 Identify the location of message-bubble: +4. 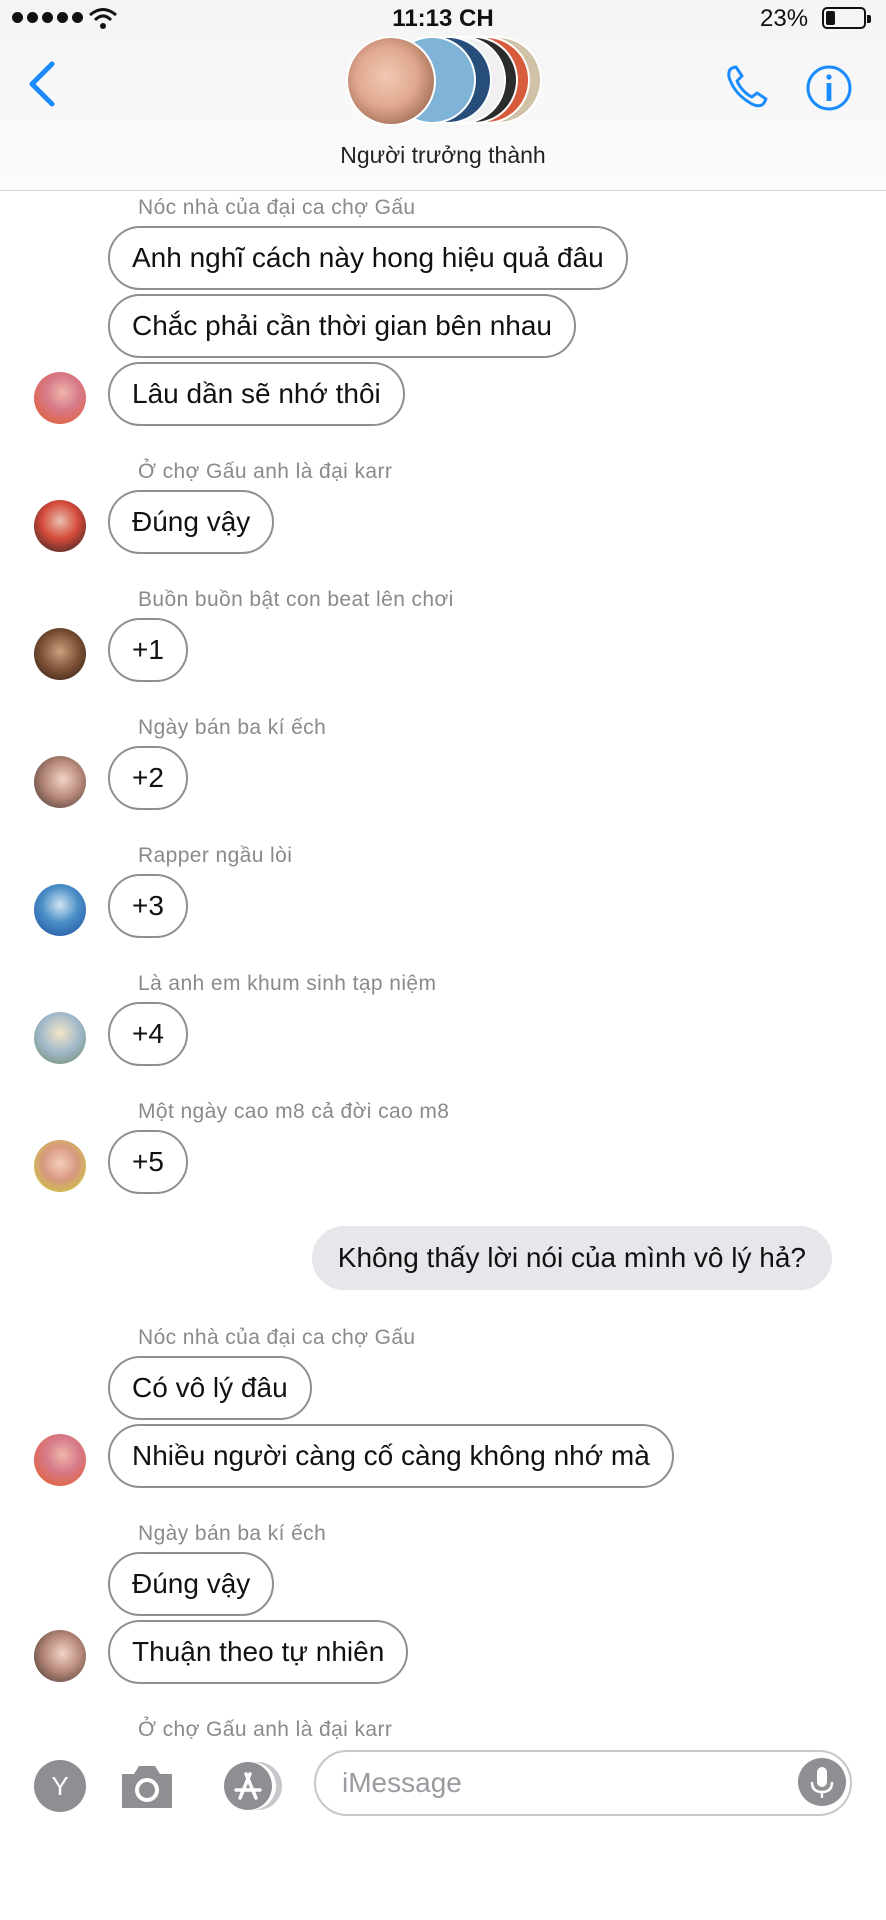
(148, 1034).